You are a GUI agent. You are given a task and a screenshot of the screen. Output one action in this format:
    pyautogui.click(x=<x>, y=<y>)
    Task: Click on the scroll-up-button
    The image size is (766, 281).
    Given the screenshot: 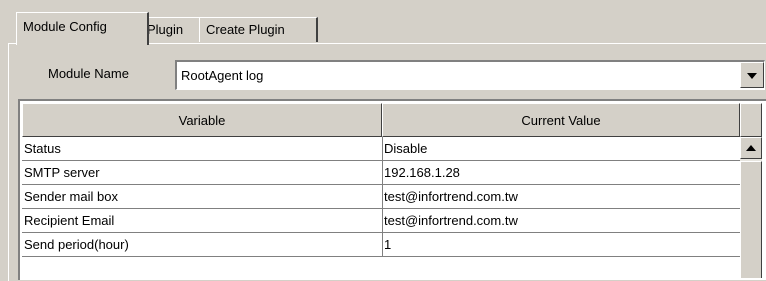 What is the action you would take?
    pyautogui.click(x=751, y=148)
    